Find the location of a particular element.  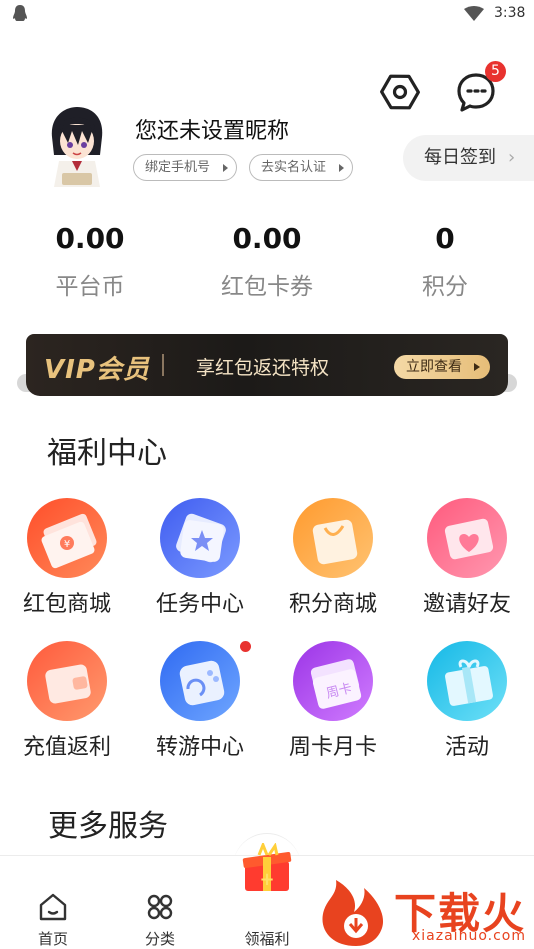

vip-button-label: 立即查看 is located at coordinates (434, 367).